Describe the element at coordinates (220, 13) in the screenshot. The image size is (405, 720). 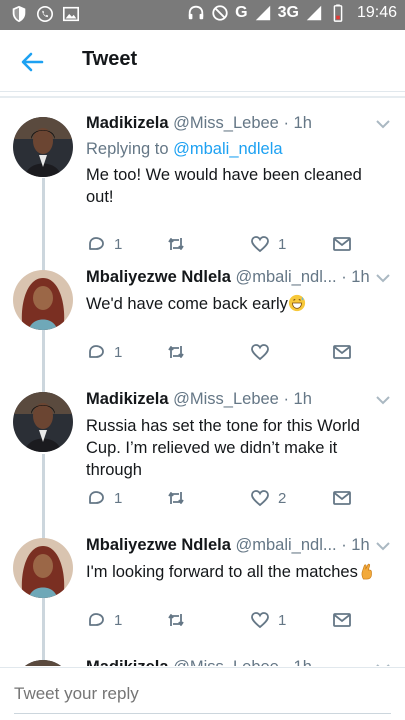
I see `do-not-disturb-icon` at that location.